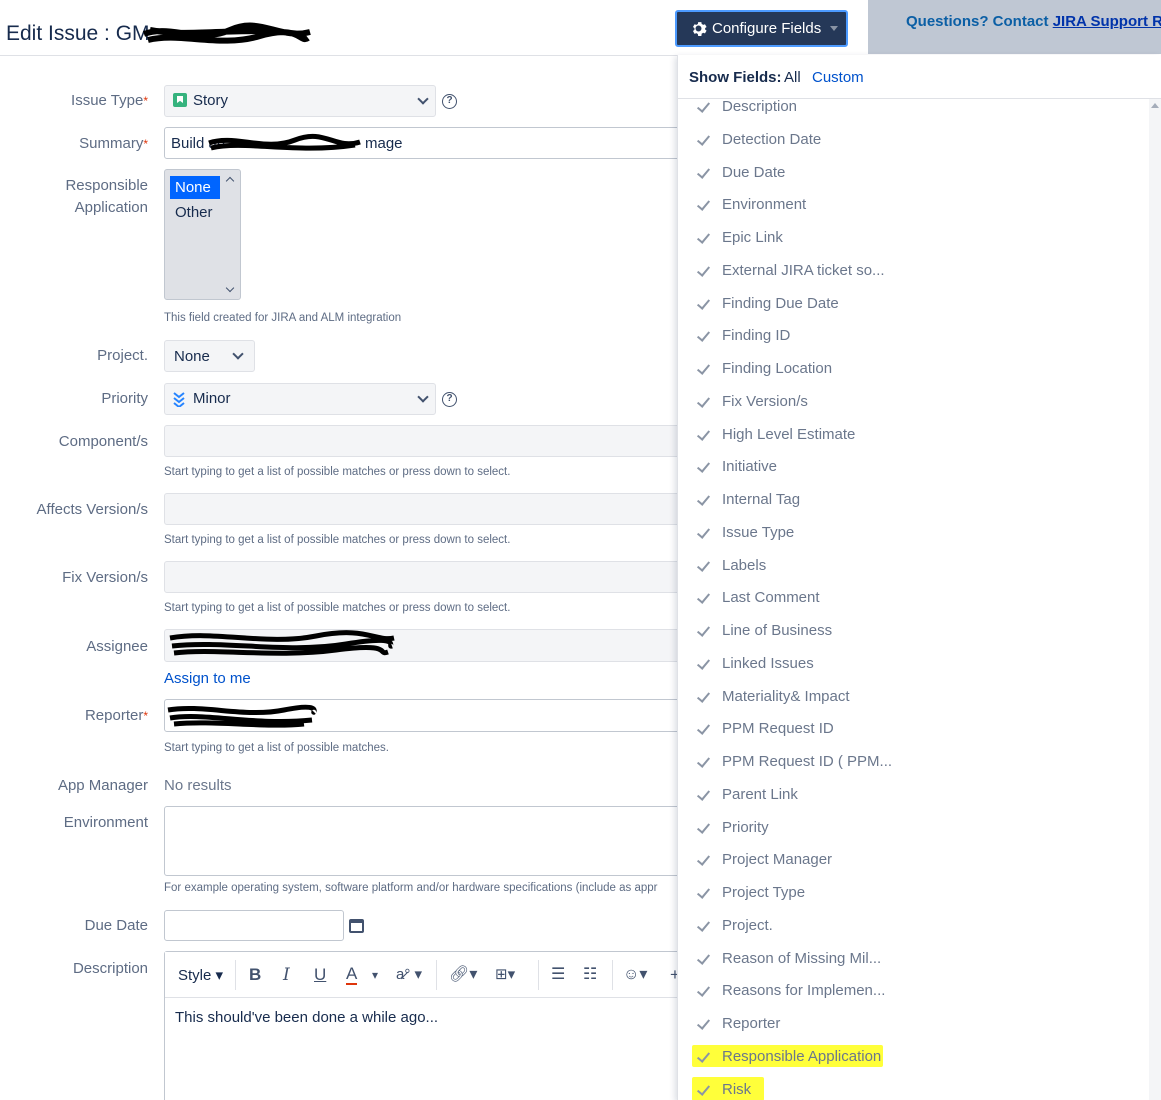 Image resolution: width=1161 pixels, height=1100 pixels. What do you see at coordinates (103, 441) in the screenshot?
I see `components-label: Component/s` at bounding box center [103, 441].